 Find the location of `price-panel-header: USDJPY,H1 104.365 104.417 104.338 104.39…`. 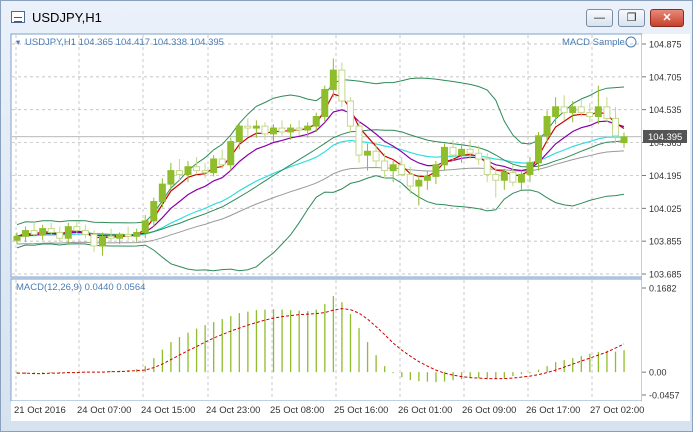

price-panel-header: USDJPY,H1 104.365 104.417 104.338 104.39… is located at coordinates (124, 42).